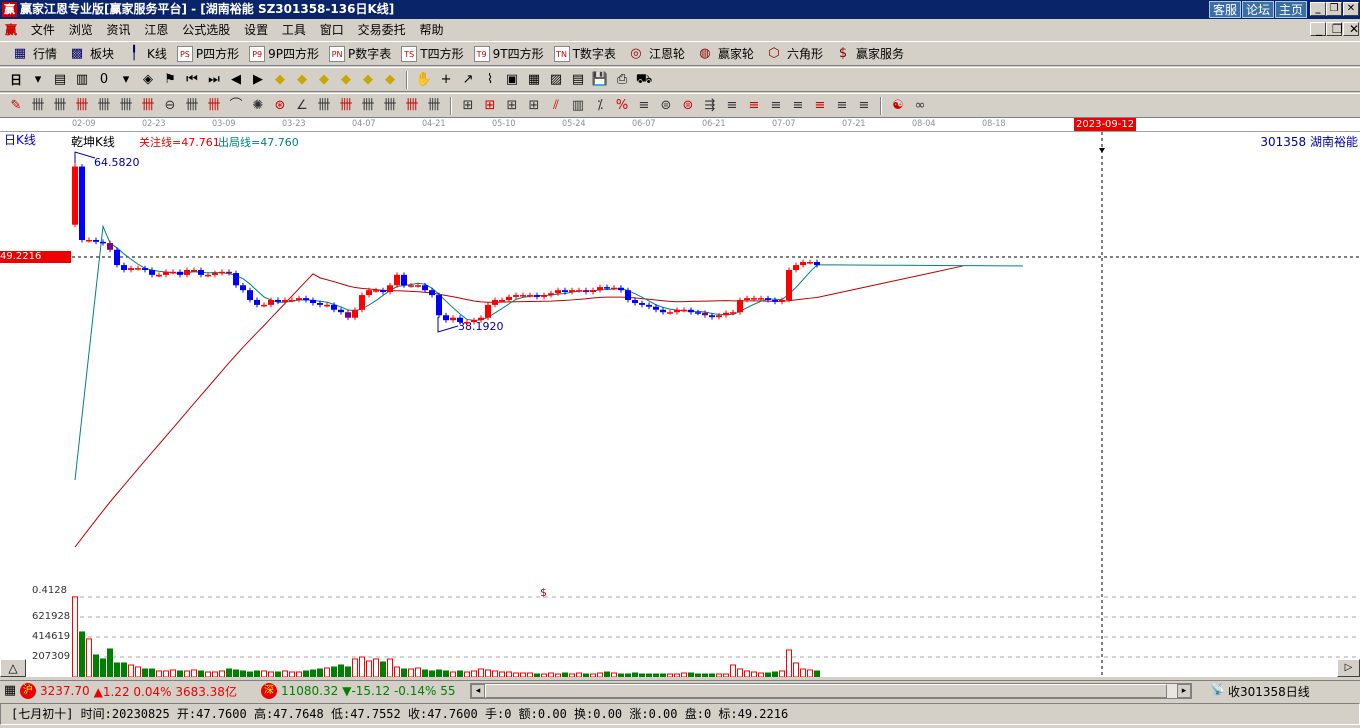 Image resolution: width=1360 pixels, height=728 pixels. Describe the element at coordinates (1318, 9) in the screenshot. I see `minimize-button: _` at that location.